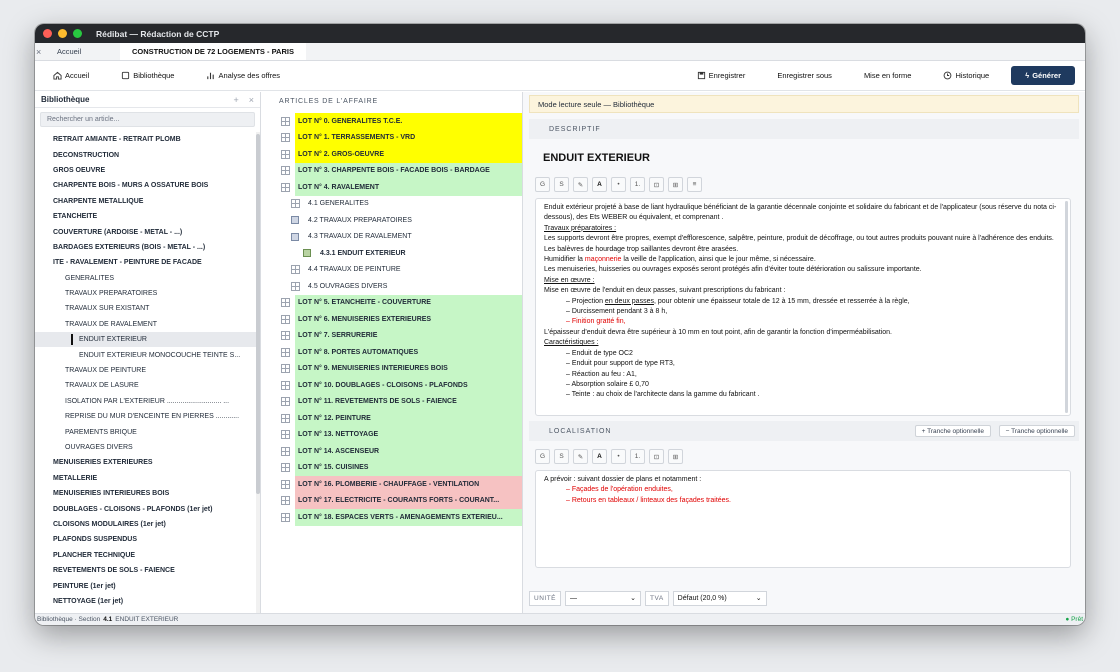 The image size is (1120, 672). I want to click on bibliotheque-button: Bibliothèque, so click(147, 75).